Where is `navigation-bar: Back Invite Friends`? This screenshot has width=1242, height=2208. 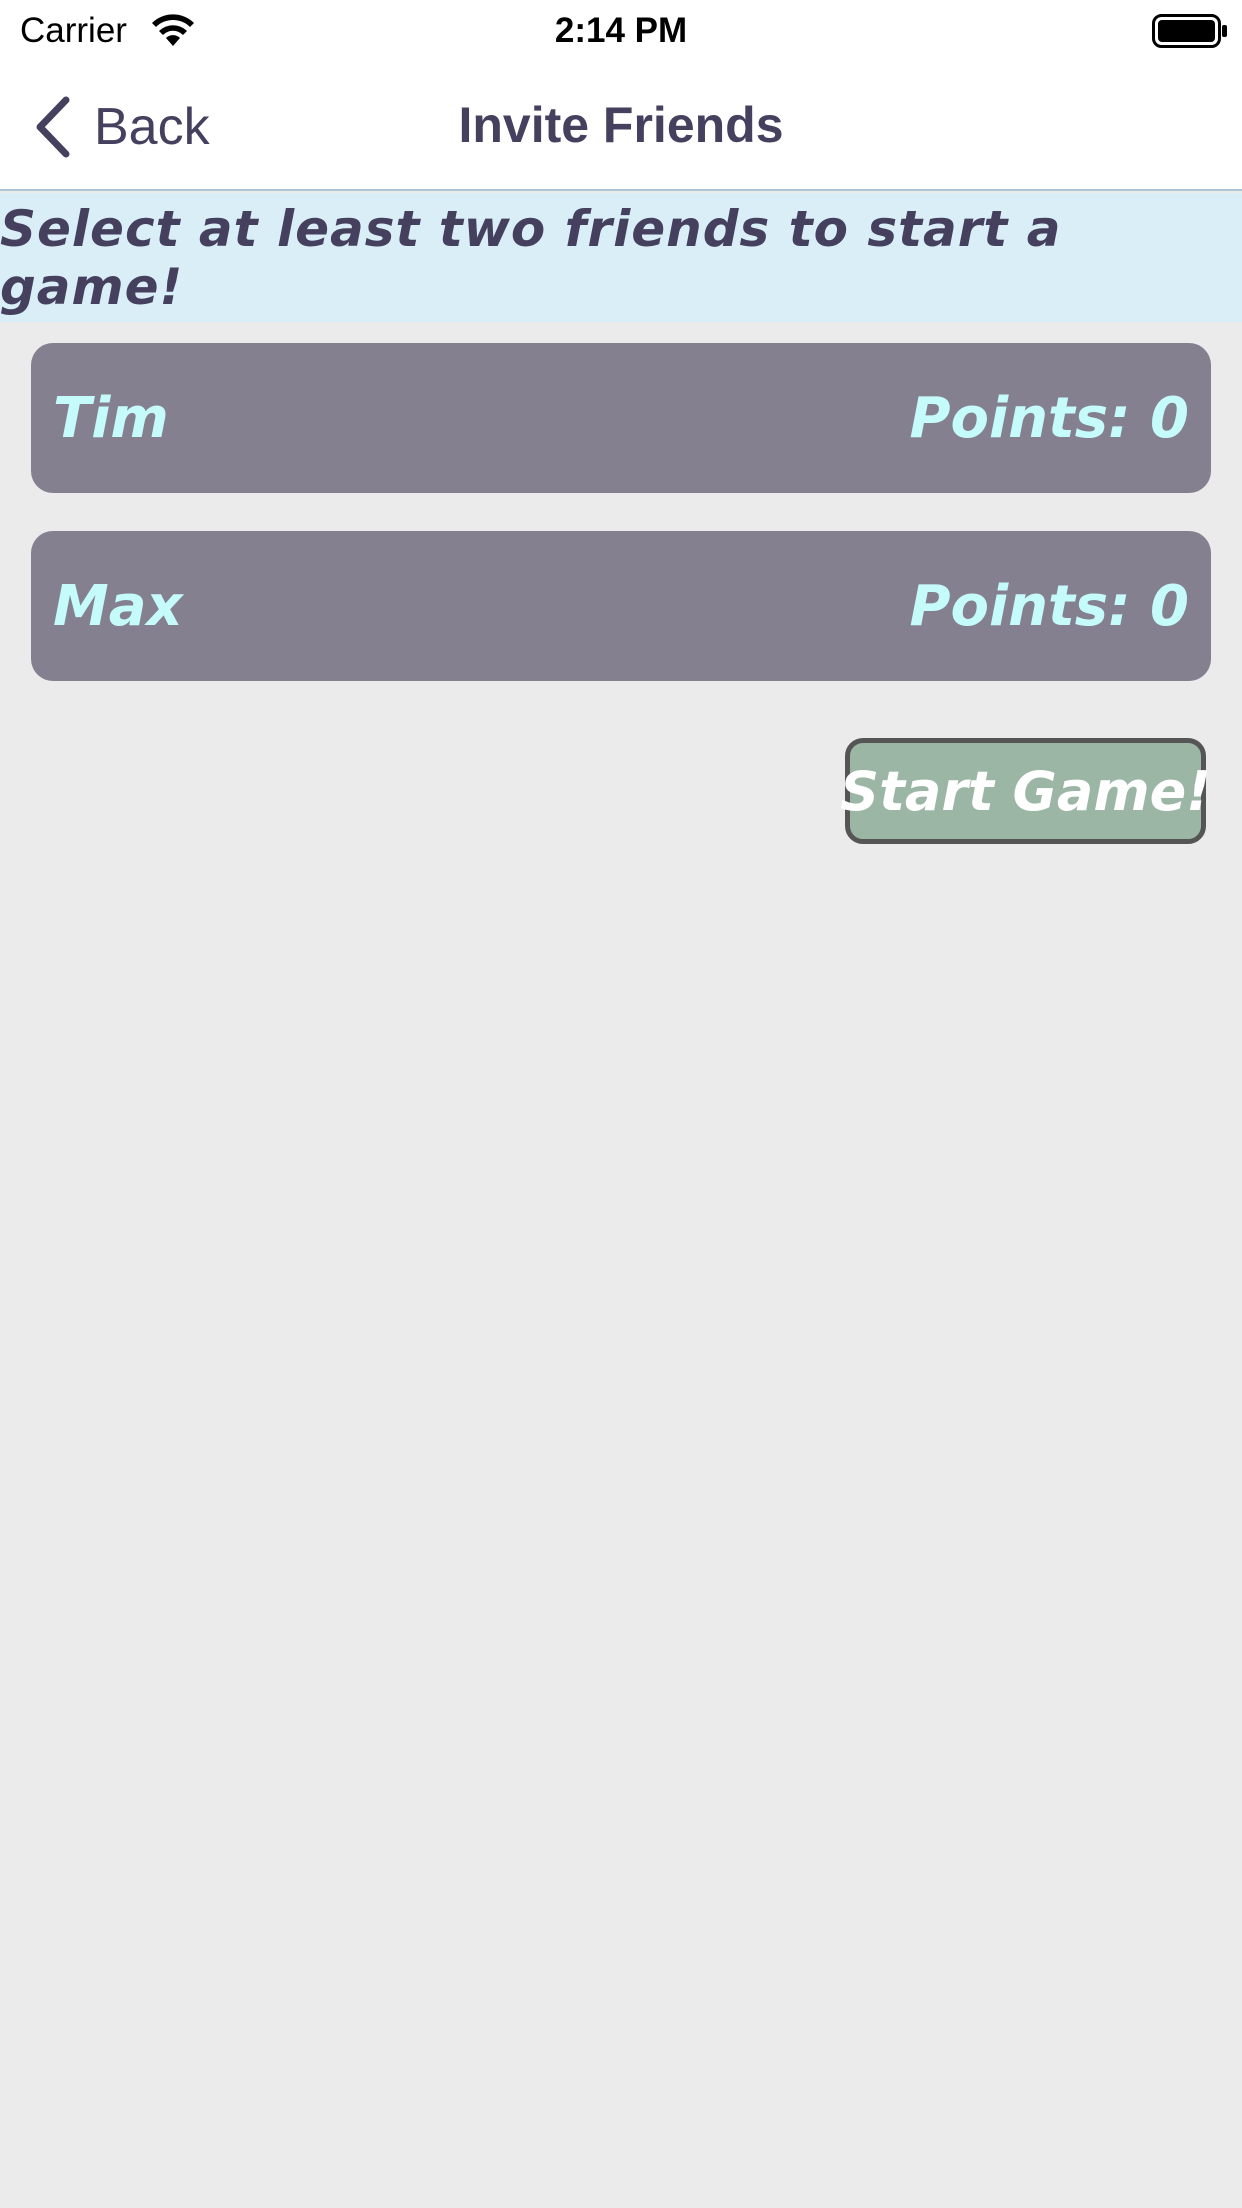 navigation-bar: Back Invite Friends is located at coordinates (621, 126).